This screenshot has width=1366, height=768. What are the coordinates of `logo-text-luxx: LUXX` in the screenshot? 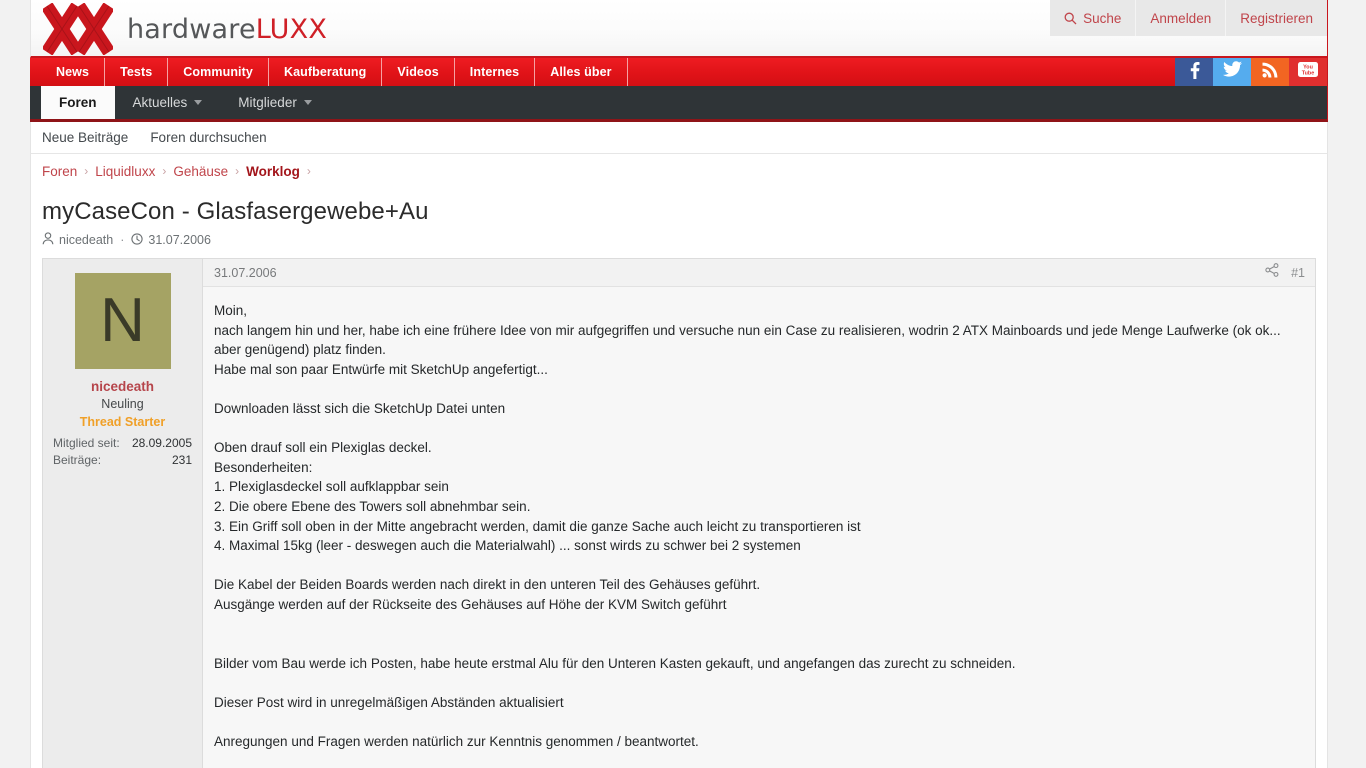 It's located at (291, 29).